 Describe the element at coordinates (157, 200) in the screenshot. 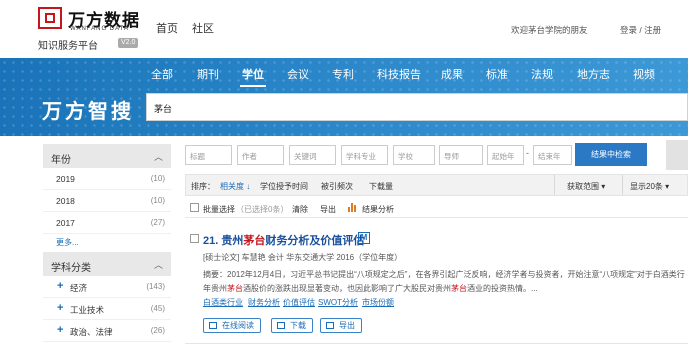

I see `year-count: (10)` at that location.